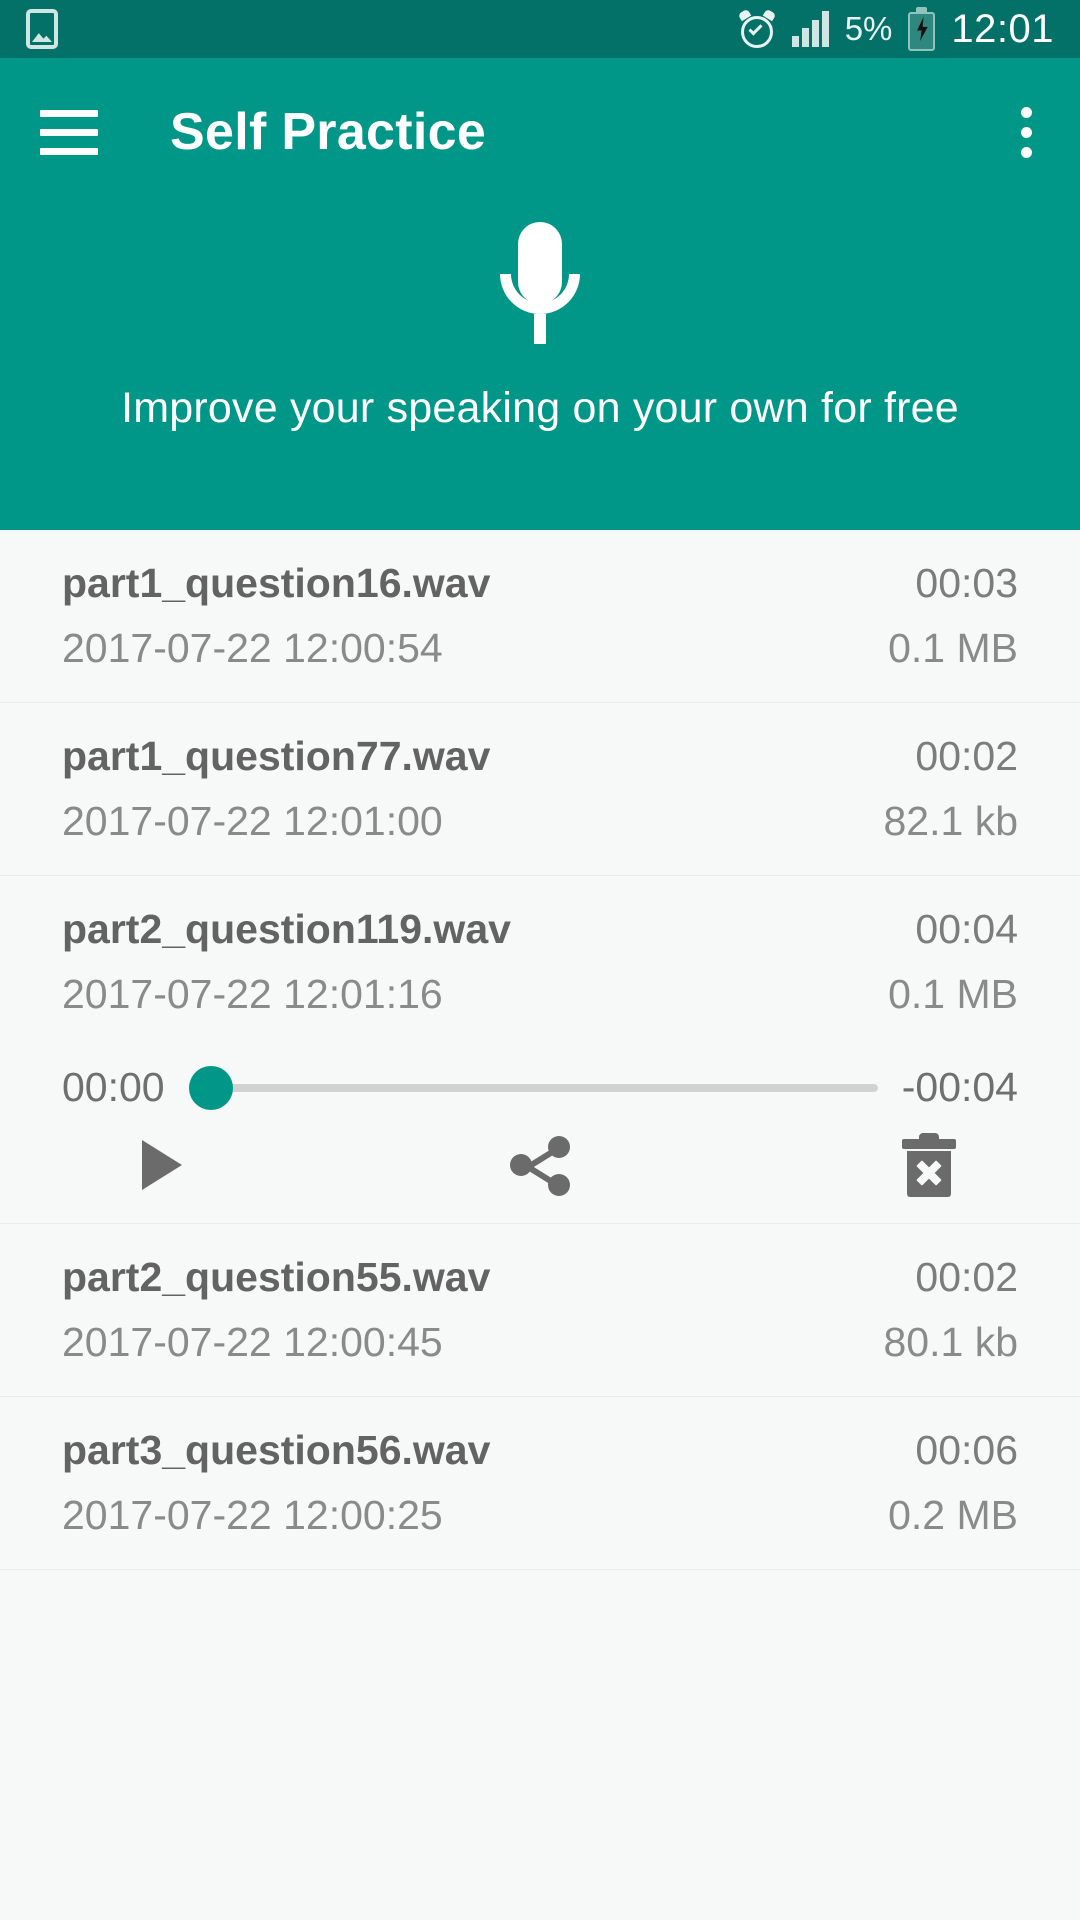 Image resolution: width=1080 pixels, height=1920 pixels. What do you see at coordinates (252, 1342) in the screenshot?
I see `recording-date: 2017-07-22 12:00:45` at bounding box center [252, 1342].